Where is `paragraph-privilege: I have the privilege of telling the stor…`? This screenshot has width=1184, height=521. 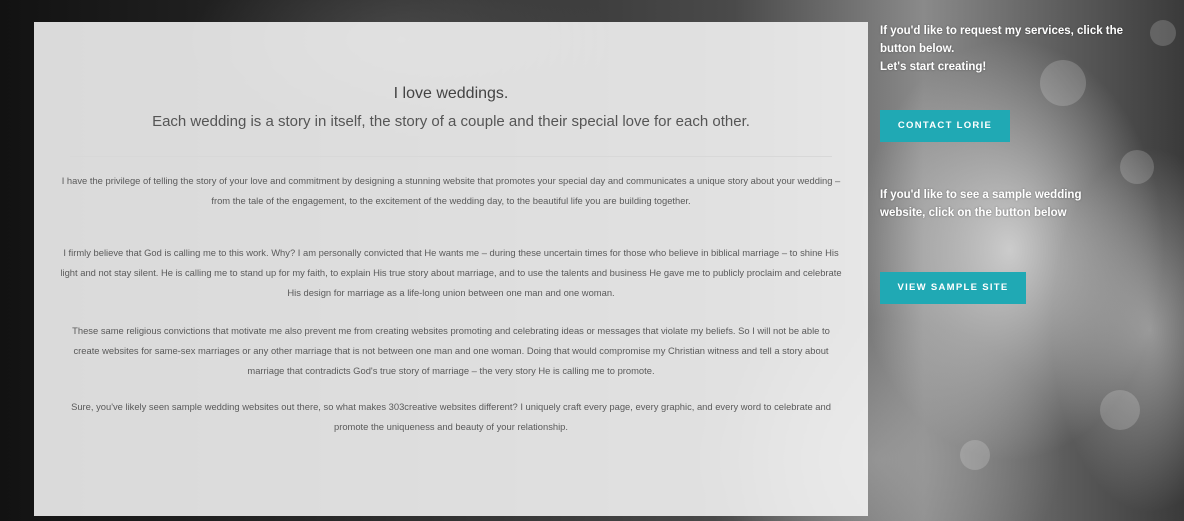
paragraph-privilege: I have the privilege of telling the stor… is located at coordinates (451, 190).